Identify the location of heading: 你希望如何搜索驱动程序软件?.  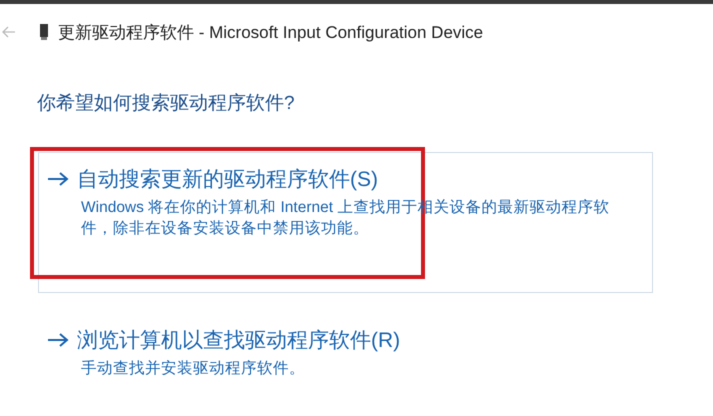
(166, 104).